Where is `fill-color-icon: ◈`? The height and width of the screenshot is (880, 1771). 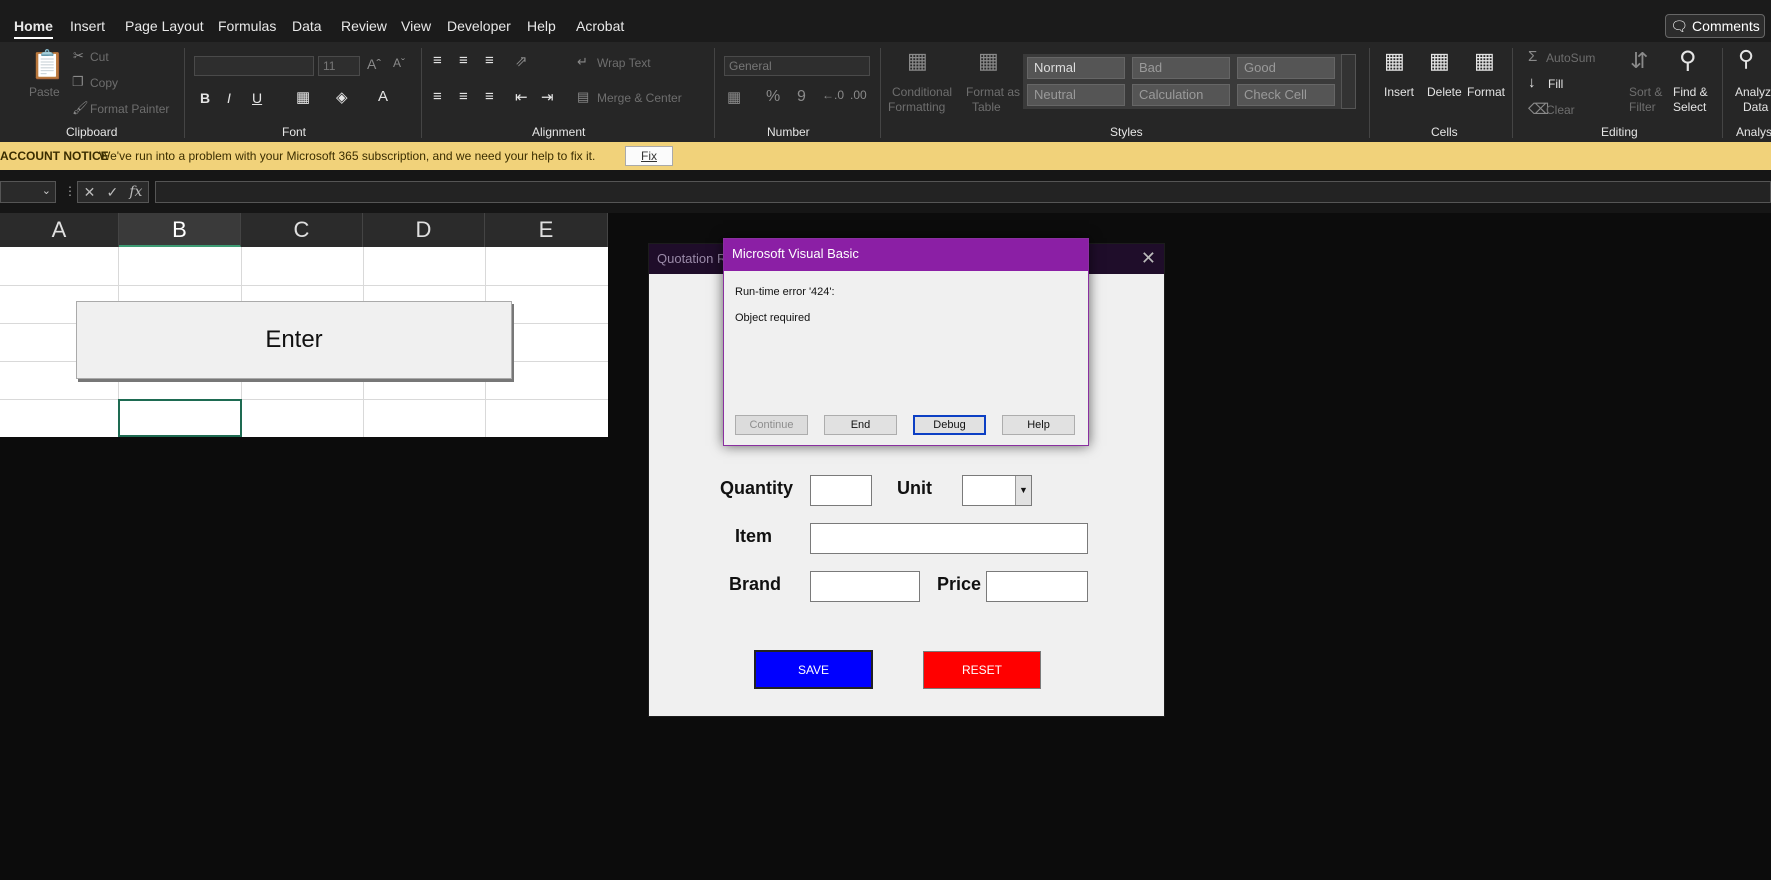
fill-color-icon: ◈ is located at coordinates (342, 97).